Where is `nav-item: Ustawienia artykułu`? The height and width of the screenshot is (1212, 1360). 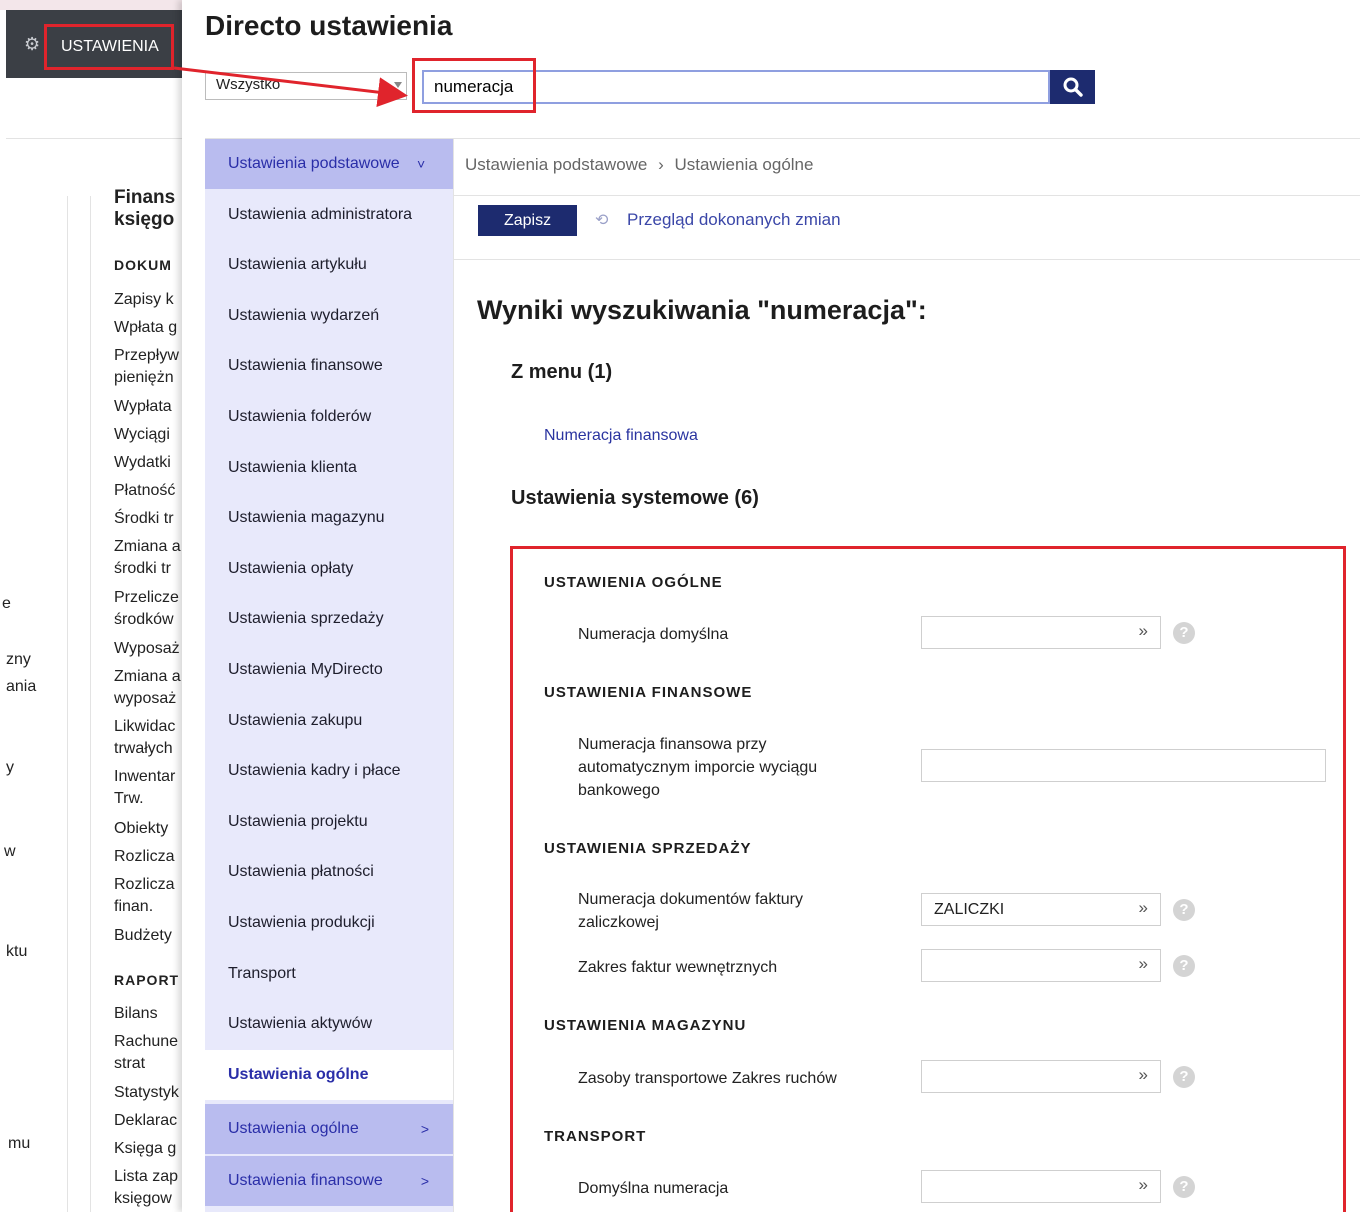 nav-item: Ustawienia artykułu is located at coordinates (329, 265).